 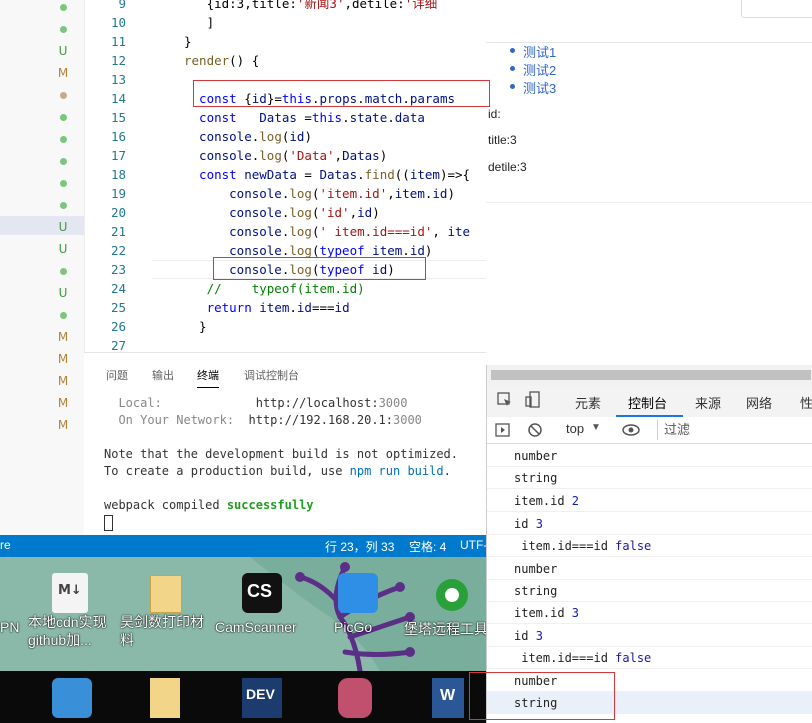 I want to click on tab-sources: 来源, so click(x=708, y=402).